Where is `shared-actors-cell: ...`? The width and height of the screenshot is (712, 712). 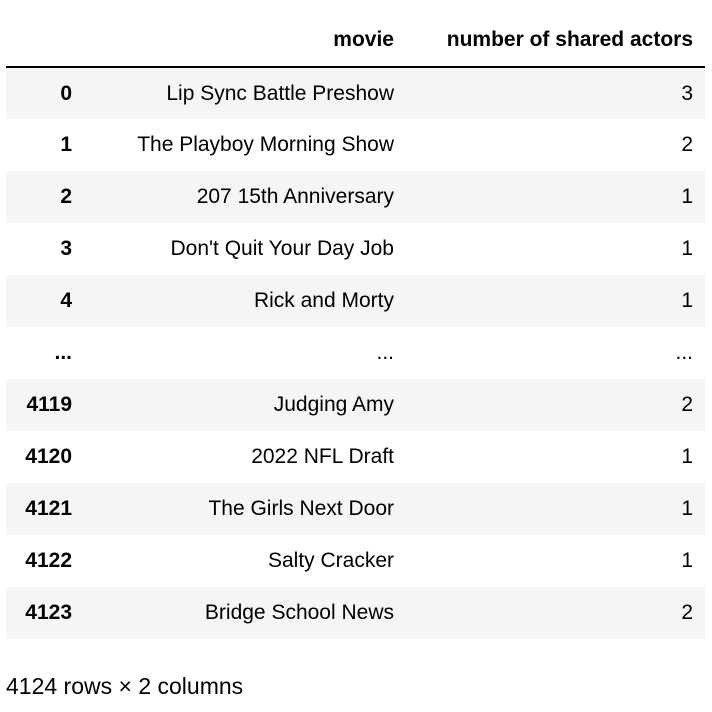 shared-actors-cell: ... is located at coordinates (684, 352).